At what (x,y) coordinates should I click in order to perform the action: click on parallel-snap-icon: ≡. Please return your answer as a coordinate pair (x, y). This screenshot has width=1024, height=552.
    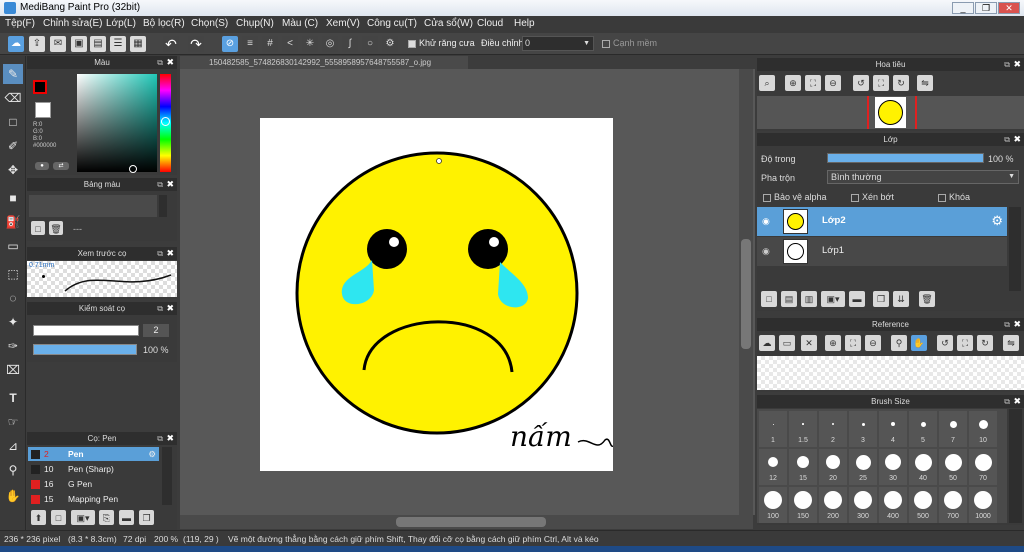
    Looking at the image, I should click on (250, 44).